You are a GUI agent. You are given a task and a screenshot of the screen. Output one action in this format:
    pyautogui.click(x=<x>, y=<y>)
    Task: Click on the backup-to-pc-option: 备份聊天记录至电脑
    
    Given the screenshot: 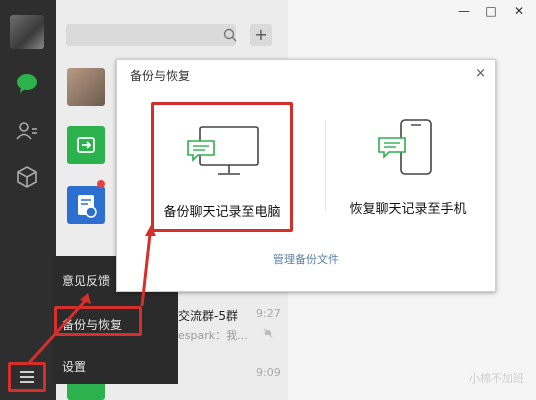 What is the action you would take?
    pyautogui.click(x=222, y=167)
    